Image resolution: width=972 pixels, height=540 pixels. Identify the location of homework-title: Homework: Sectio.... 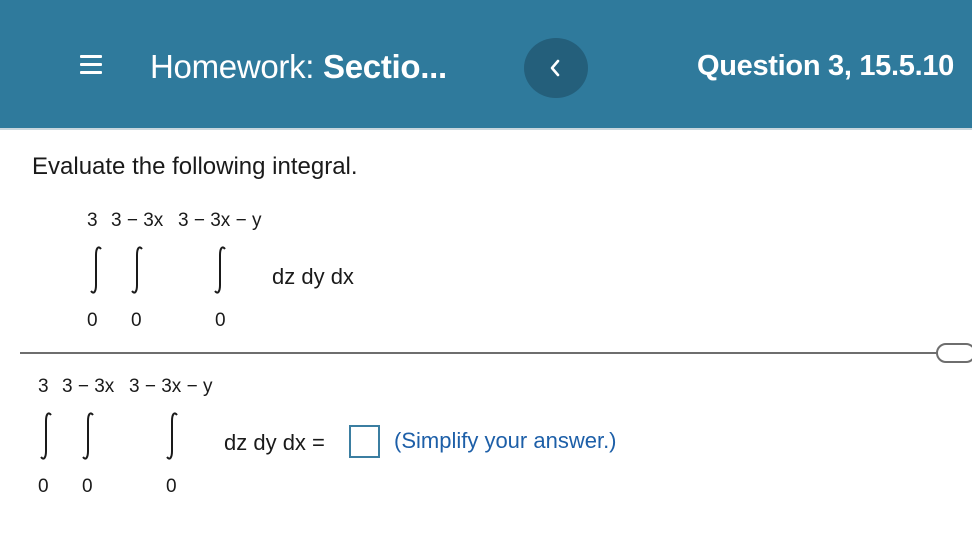
(298, 67).